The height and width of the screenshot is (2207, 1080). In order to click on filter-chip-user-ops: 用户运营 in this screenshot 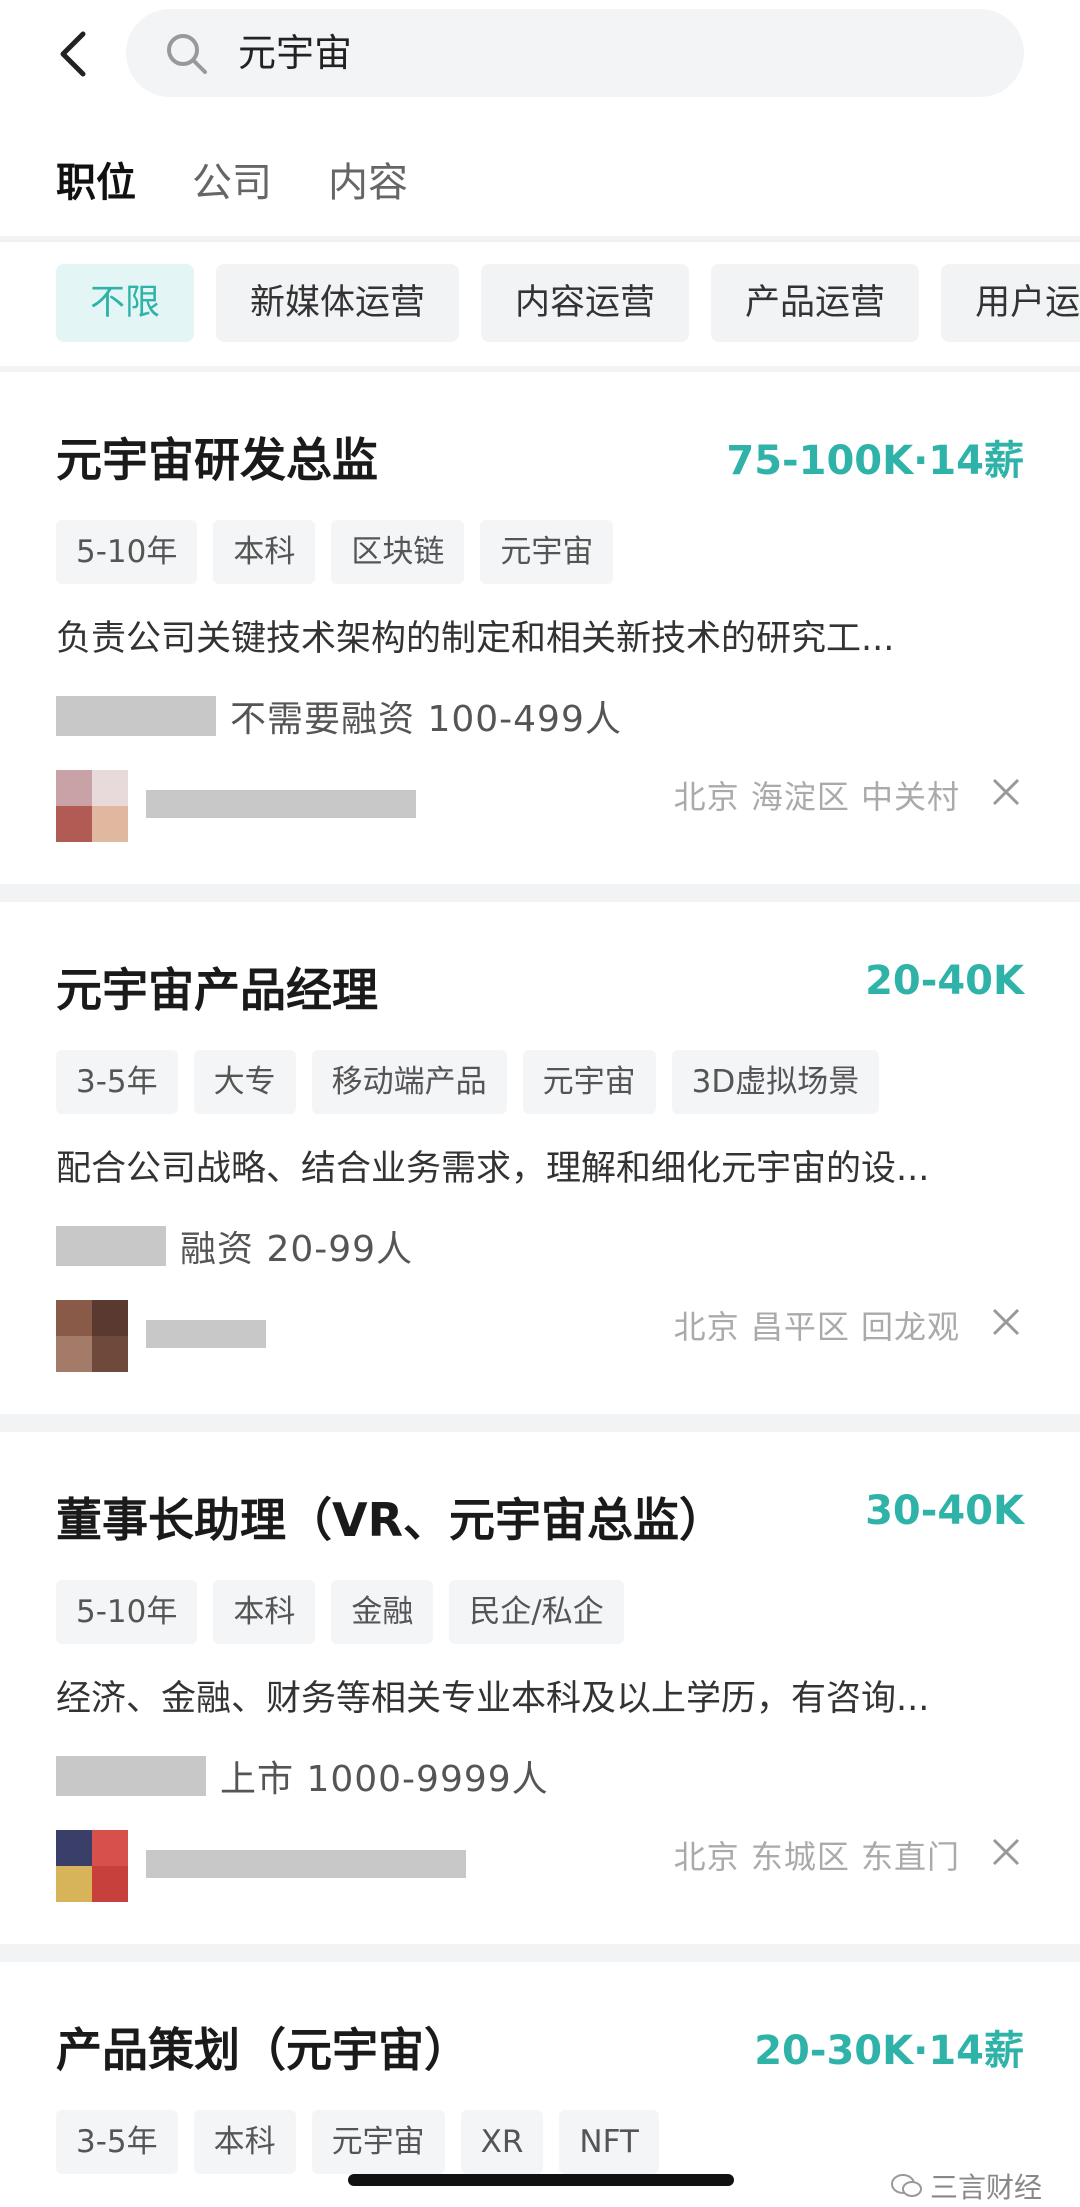, I will do `click(1010, 303)`.